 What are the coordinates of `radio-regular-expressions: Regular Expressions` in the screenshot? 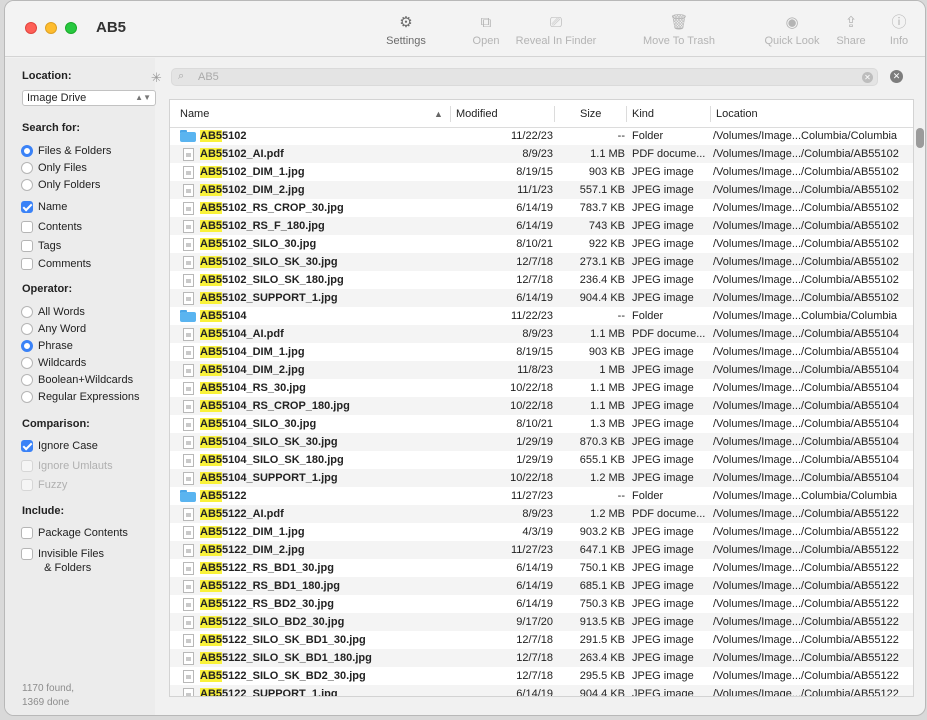 It's located at (80, 397).